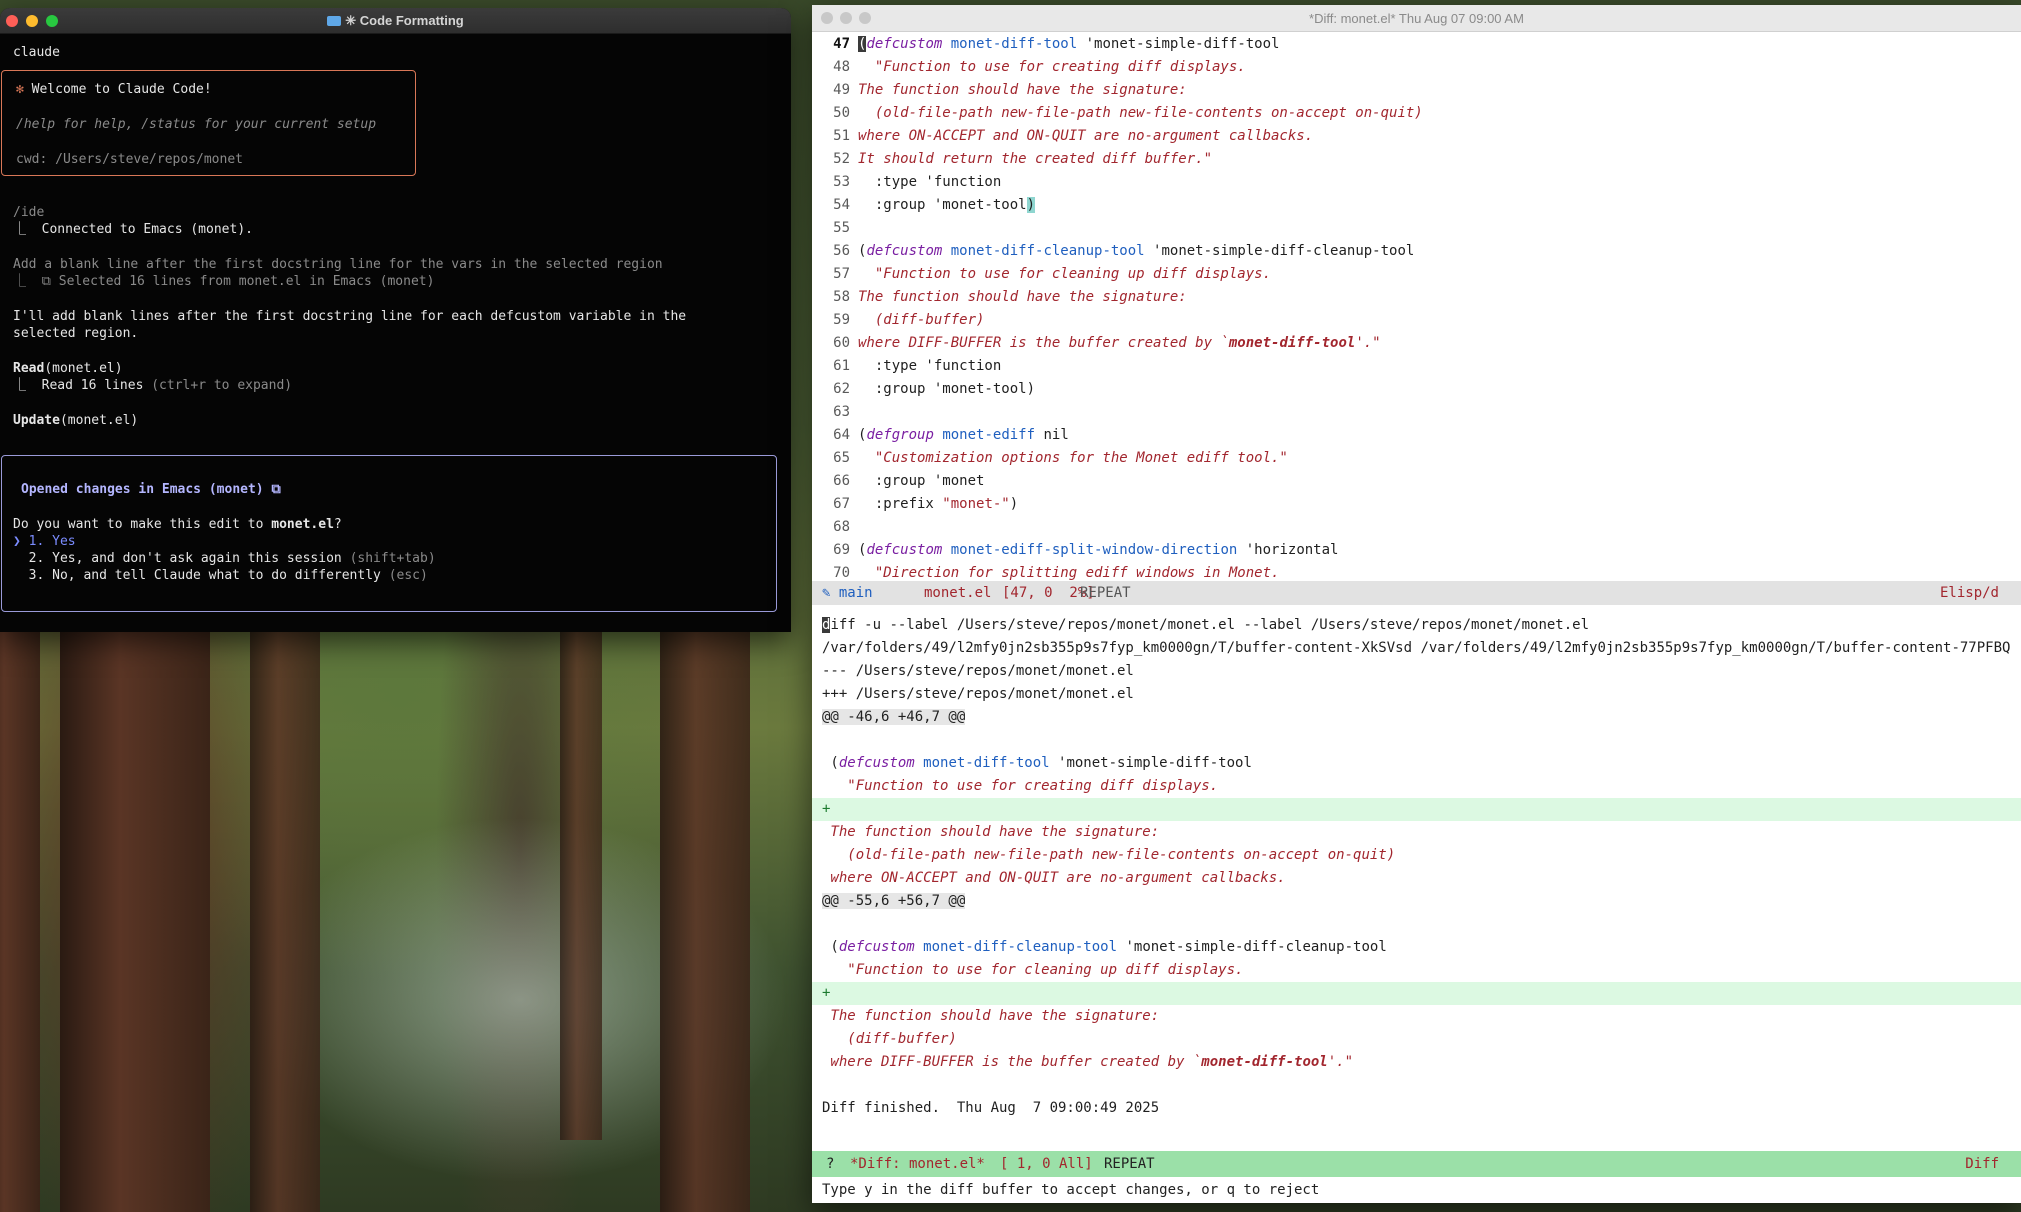 The image size is (2021, 1212). I want to click on repeat-indicator: REPEAT, so click(1105, 593).